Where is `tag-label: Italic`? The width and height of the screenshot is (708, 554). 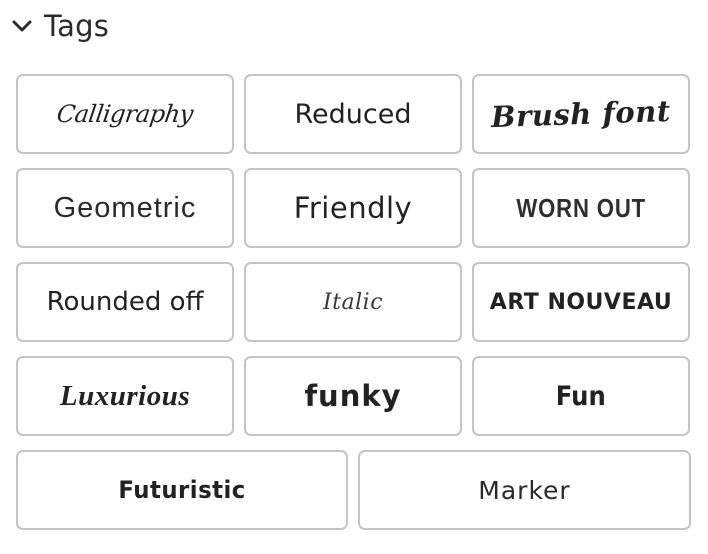 tag-label: Italic is located at coordinates (353, 302).